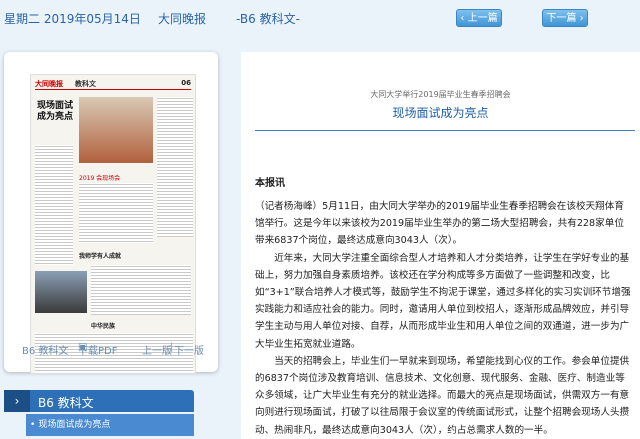 This screenshot has height=439, width=640. Describe the element at coordinates (268, 19) in the screenshot. I see `page-label: -B6 教科文-` at that location.